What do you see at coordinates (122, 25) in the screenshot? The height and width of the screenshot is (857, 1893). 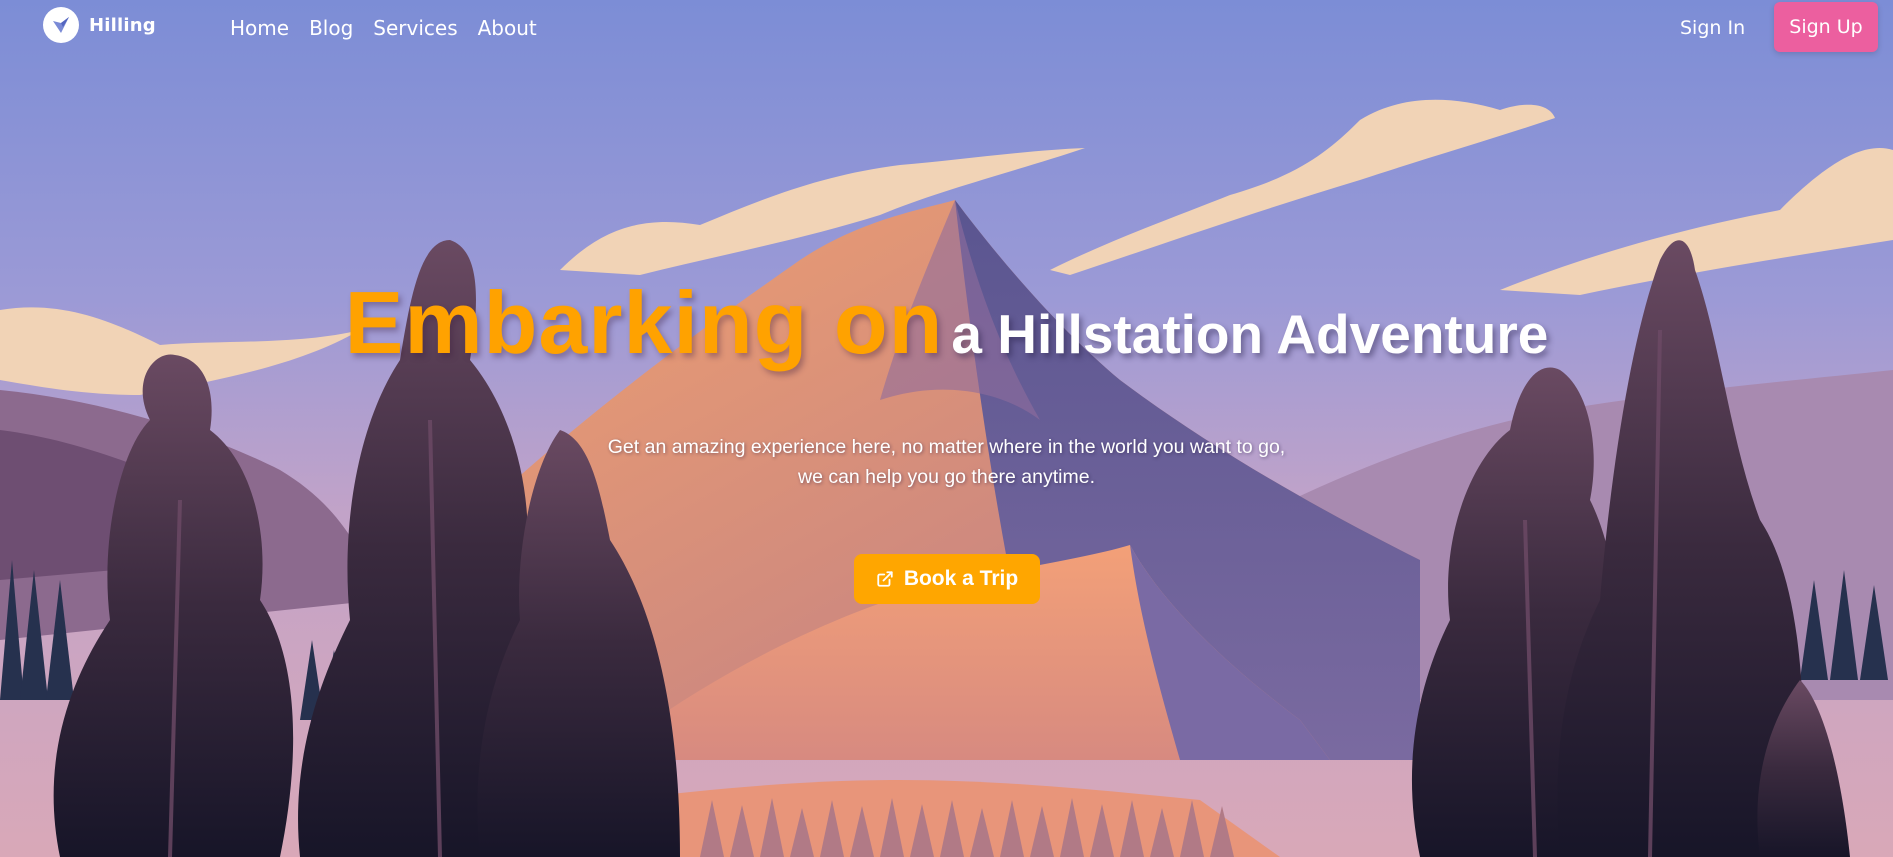 I see `brand-name: Hilling` at bounding box center [122, 25].